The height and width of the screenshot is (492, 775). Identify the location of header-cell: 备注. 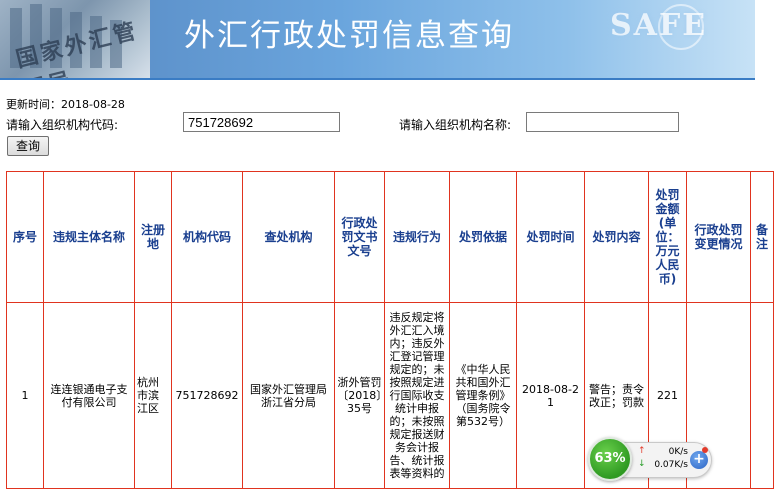
(762, 237).